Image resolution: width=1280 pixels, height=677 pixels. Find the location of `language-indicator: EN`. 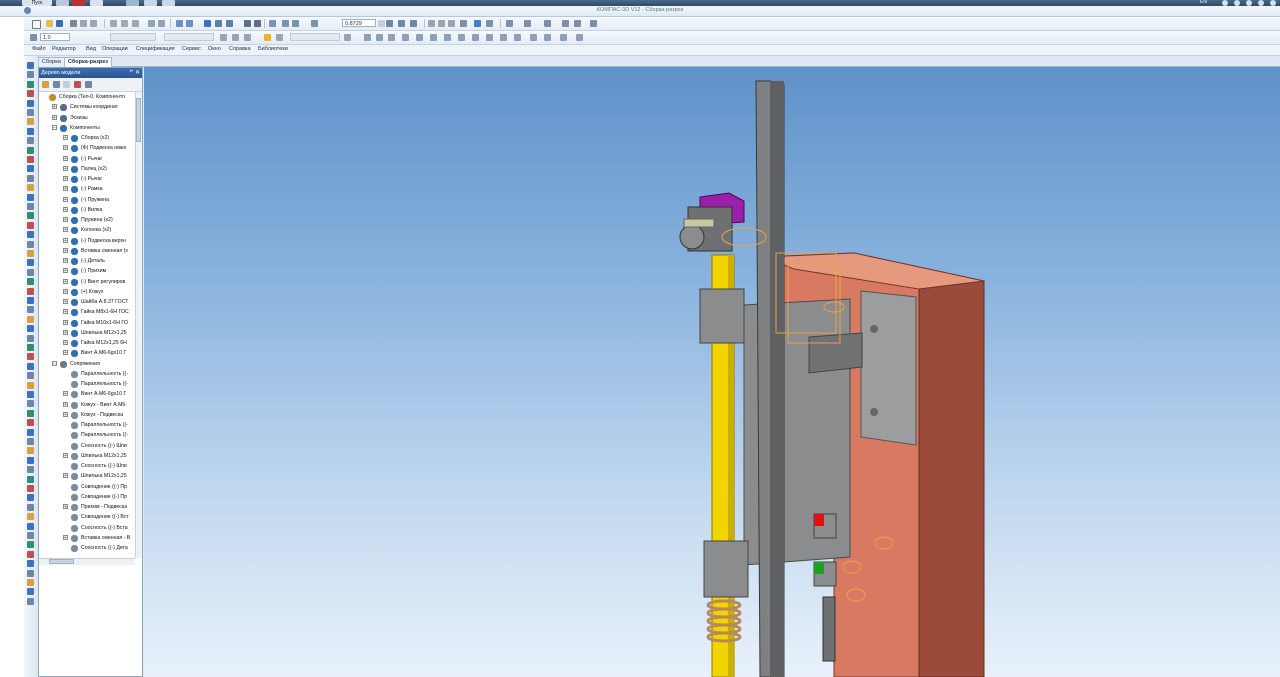

language-indicator: EN is located at coordinates (1203, 2).